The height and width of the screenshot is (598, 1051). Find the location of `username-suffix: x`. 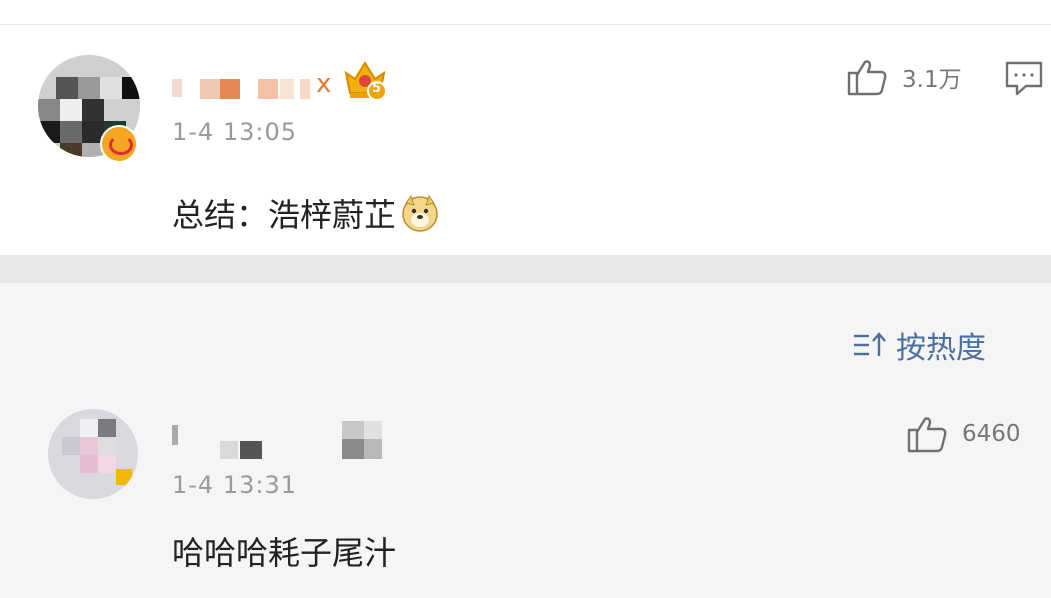

username-suffix: x is located at coordinates (324, 84).